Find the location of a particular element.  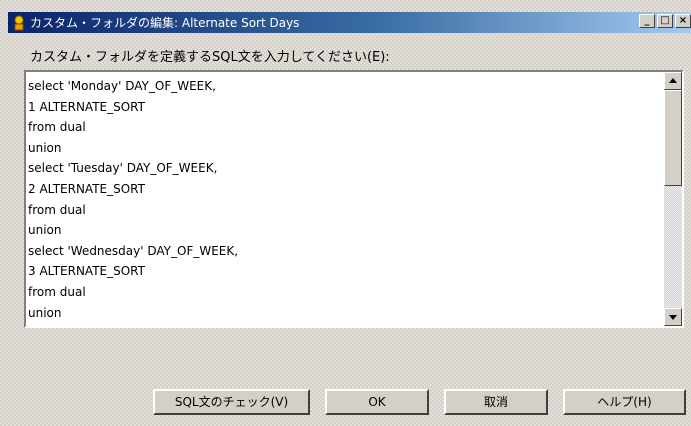

ok-button: OK is located at coordinates (377, 402).